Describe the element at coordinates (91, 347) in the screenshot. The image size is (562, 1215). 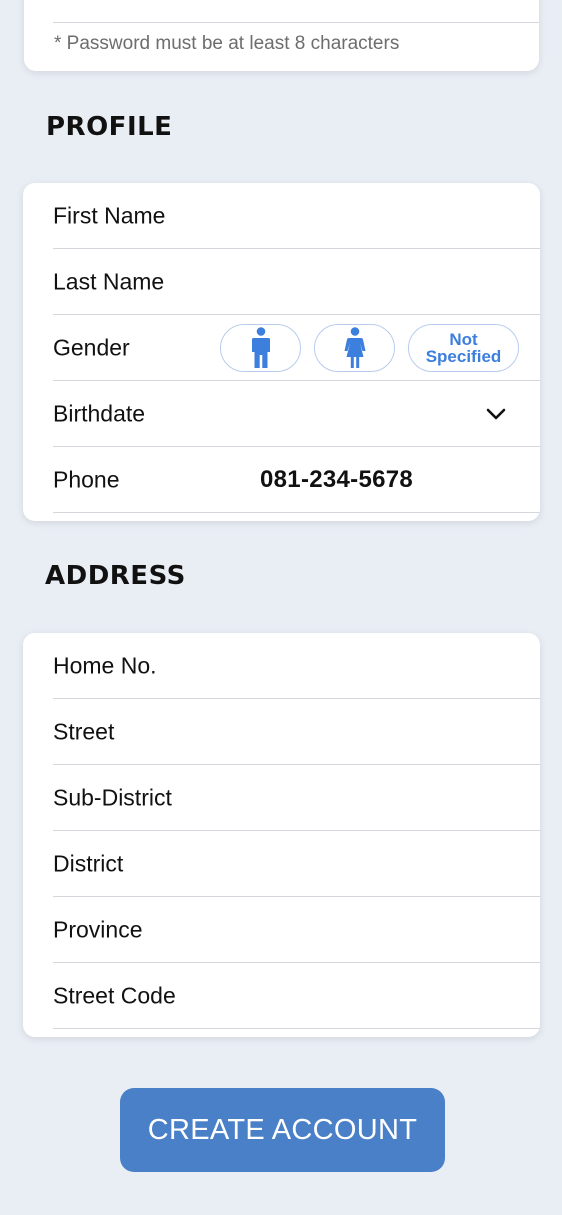
I see `gender-label: Gender` at that location.